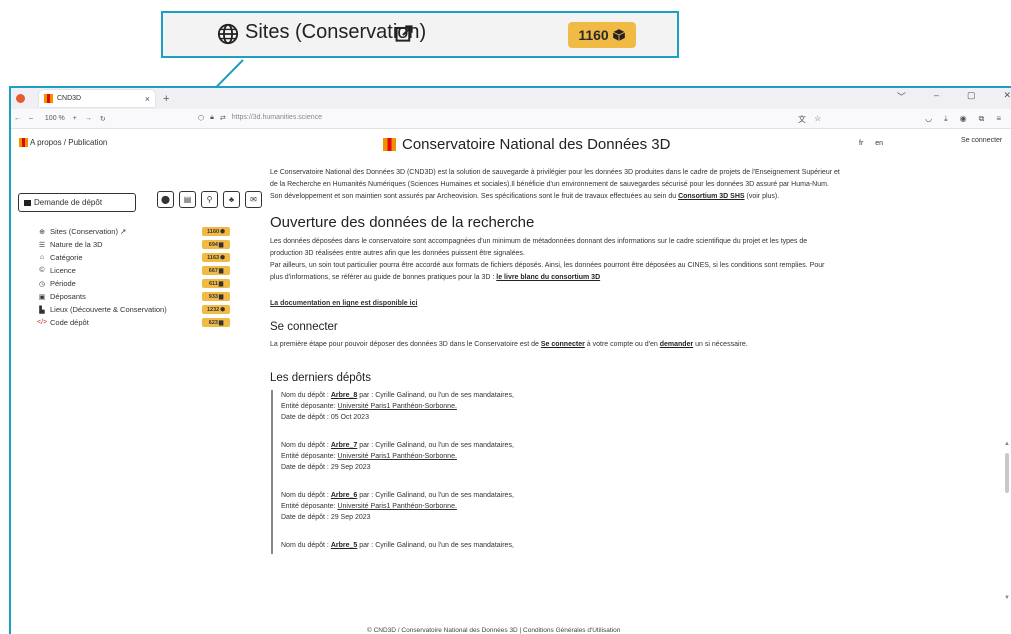 Image resolution: width=1011 pixels, height=634 pixels. I want to click on connect-text: un si nécessaire., so click(721, 344).